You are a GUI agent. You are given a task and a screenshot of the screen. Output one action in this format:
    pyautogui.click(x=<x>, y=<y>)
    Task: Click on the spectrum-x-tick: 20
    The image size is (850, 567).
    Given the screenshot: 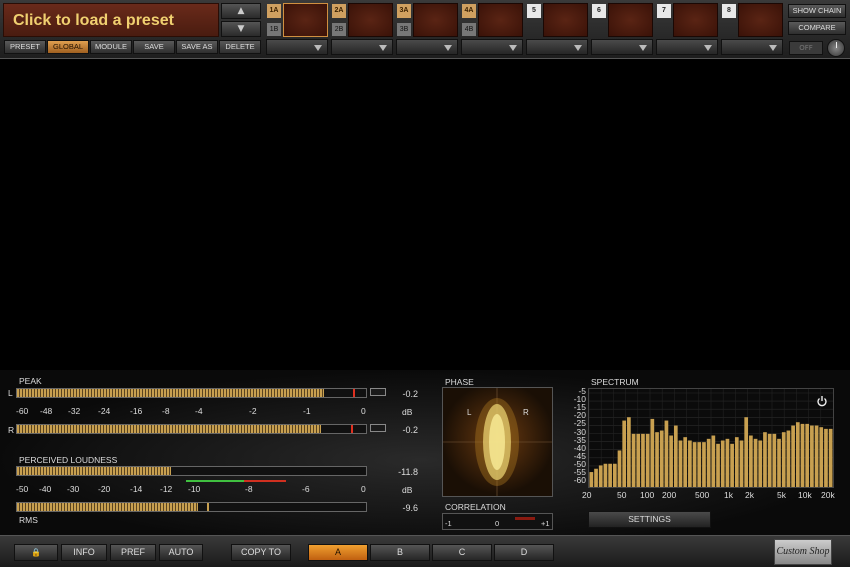 What is the action you would take?
    pyautogui.click(x=587, y=495)
    